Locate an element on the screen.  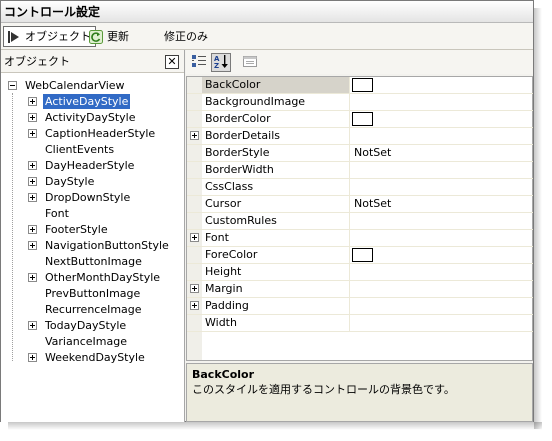
tree-item-label: OtherMonthDayStyle is located at coordinates (103, 277).